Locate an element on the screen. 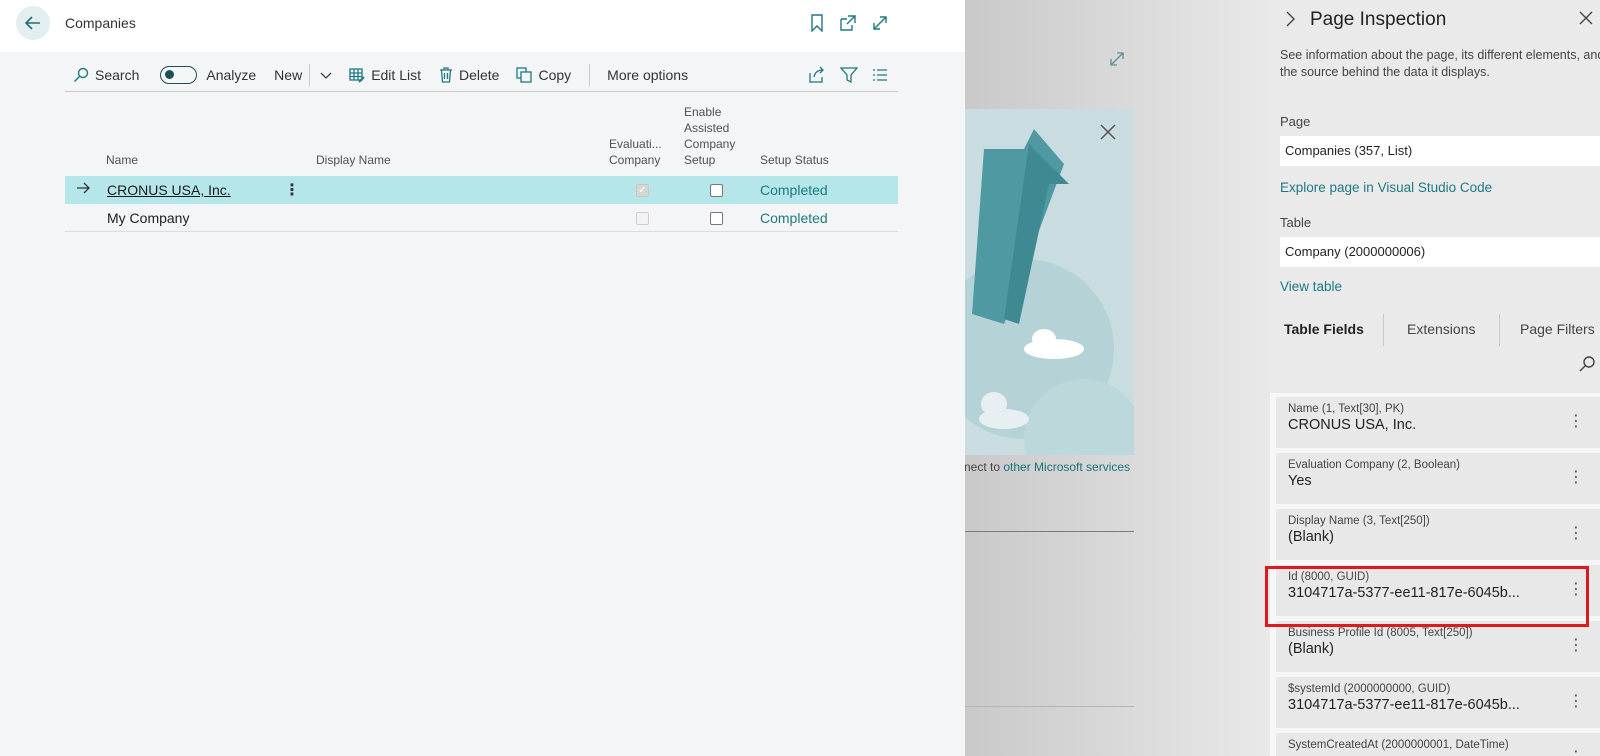 The width and height of the screenshot is (1600, 756). table-row: My Company Completed is located at coordinates (481, 218).